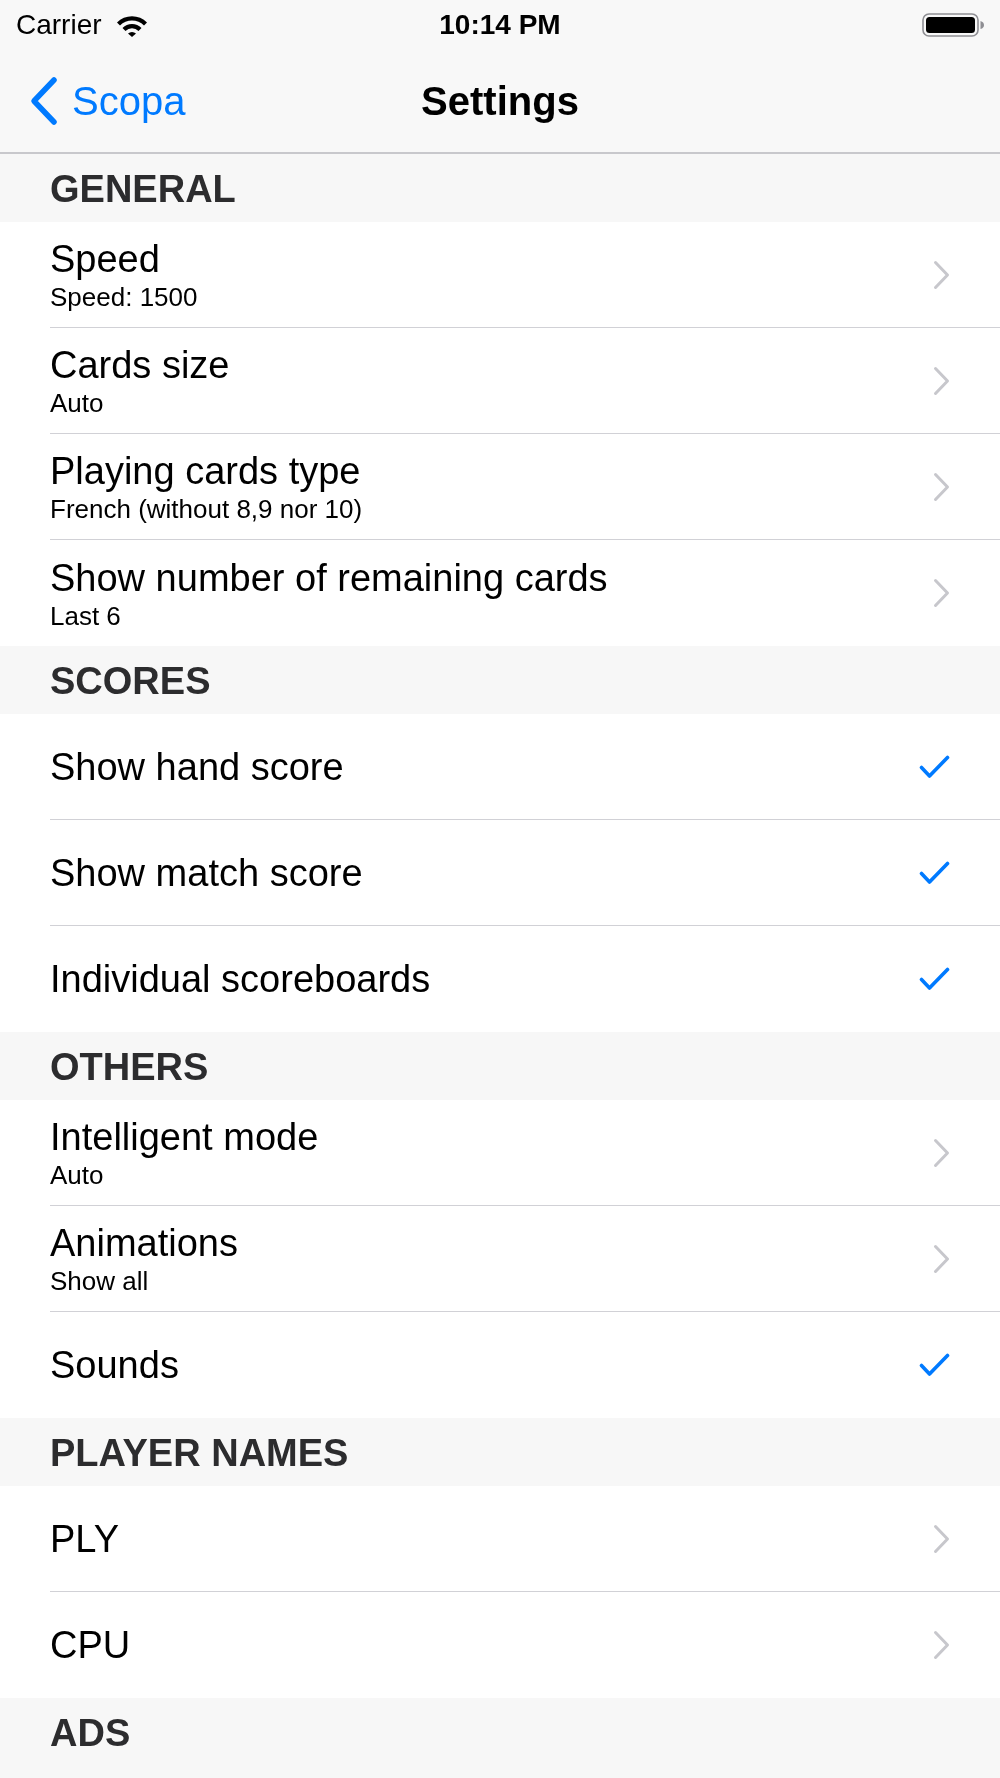 Image resolution: width=1000 pixels, height=1778 pixels. What do you see at coordinates (84, 1538) in the screenshot?
I see `row-title: PLY` at bounding box center [84, 1538].